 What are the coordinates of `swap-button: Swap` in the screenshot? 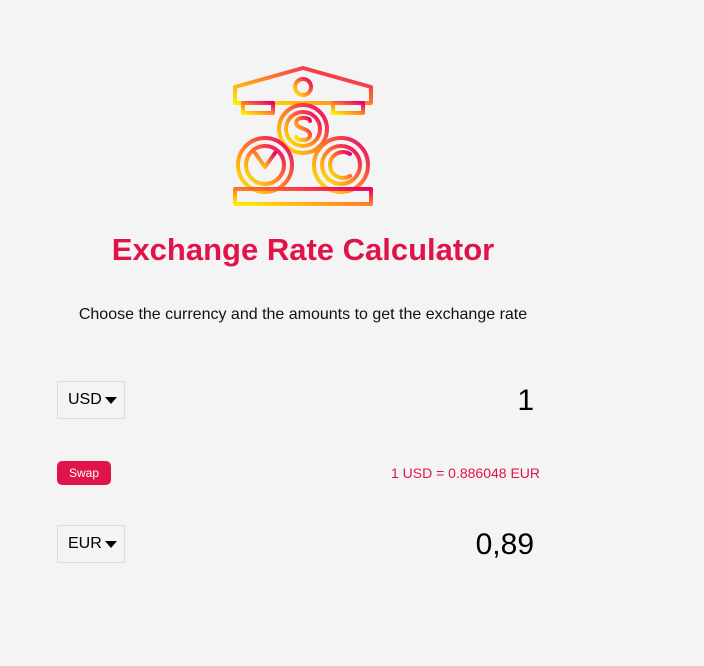 It's located at (84, 473).